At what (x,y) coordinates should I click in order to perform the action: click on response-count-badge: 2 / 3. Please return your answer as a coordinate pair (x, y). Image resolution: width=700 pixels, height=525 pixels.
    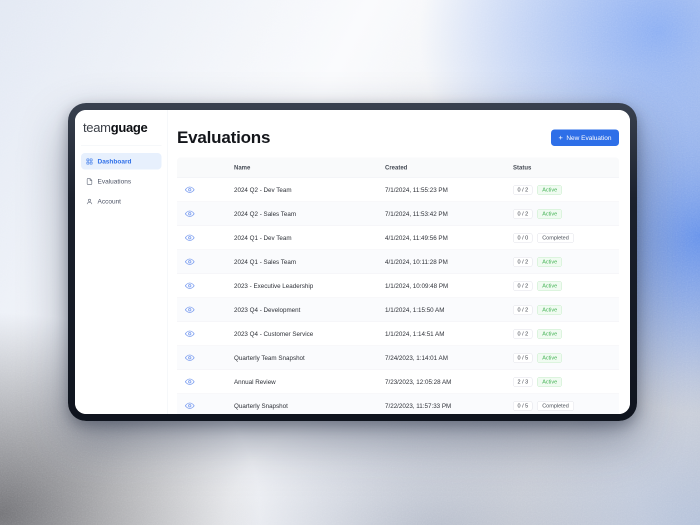
    Looking at the image, I should click on (523, 381).